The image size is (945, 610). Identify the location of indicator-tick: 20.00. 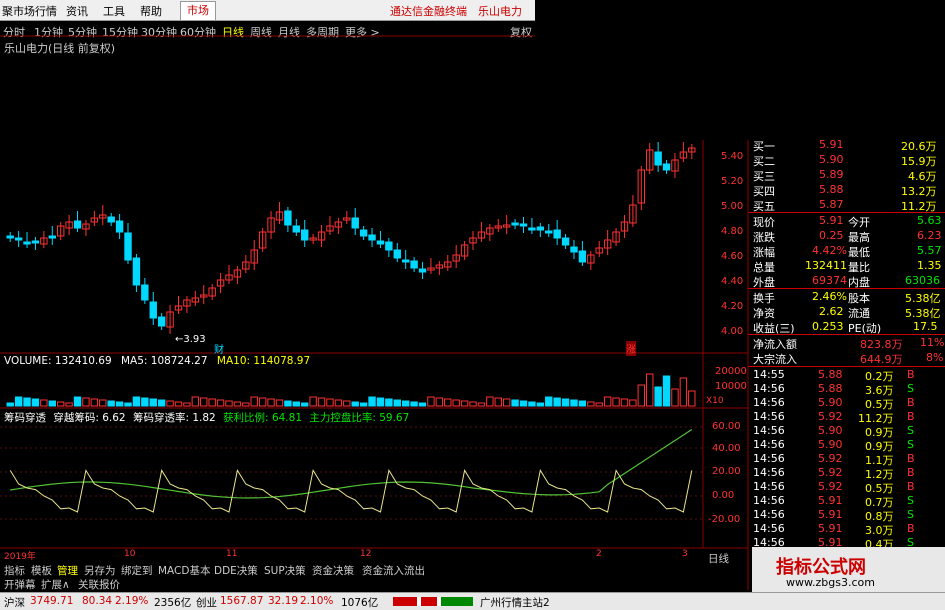
(726, 471).